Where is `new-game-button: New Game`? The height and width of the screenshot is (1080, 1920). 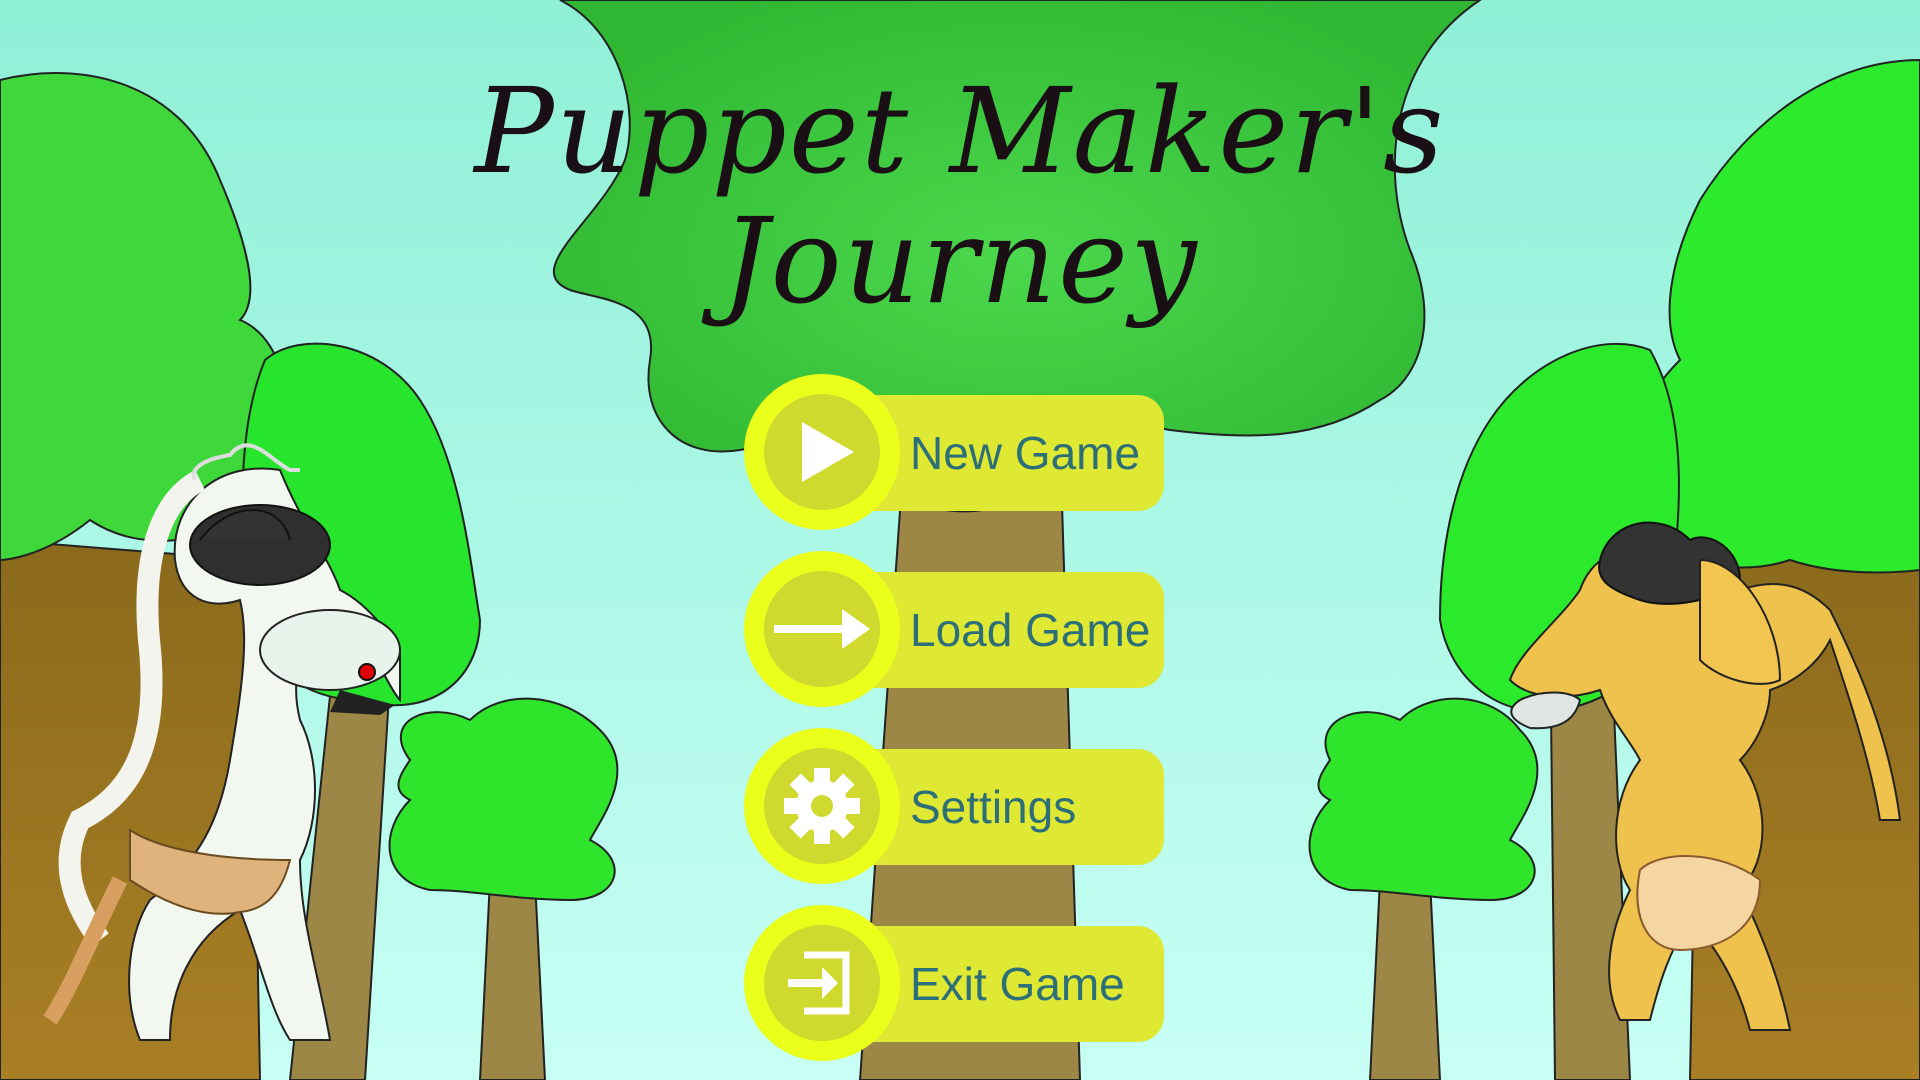 new-game-button: New Game is located at coordinates (954, 452).